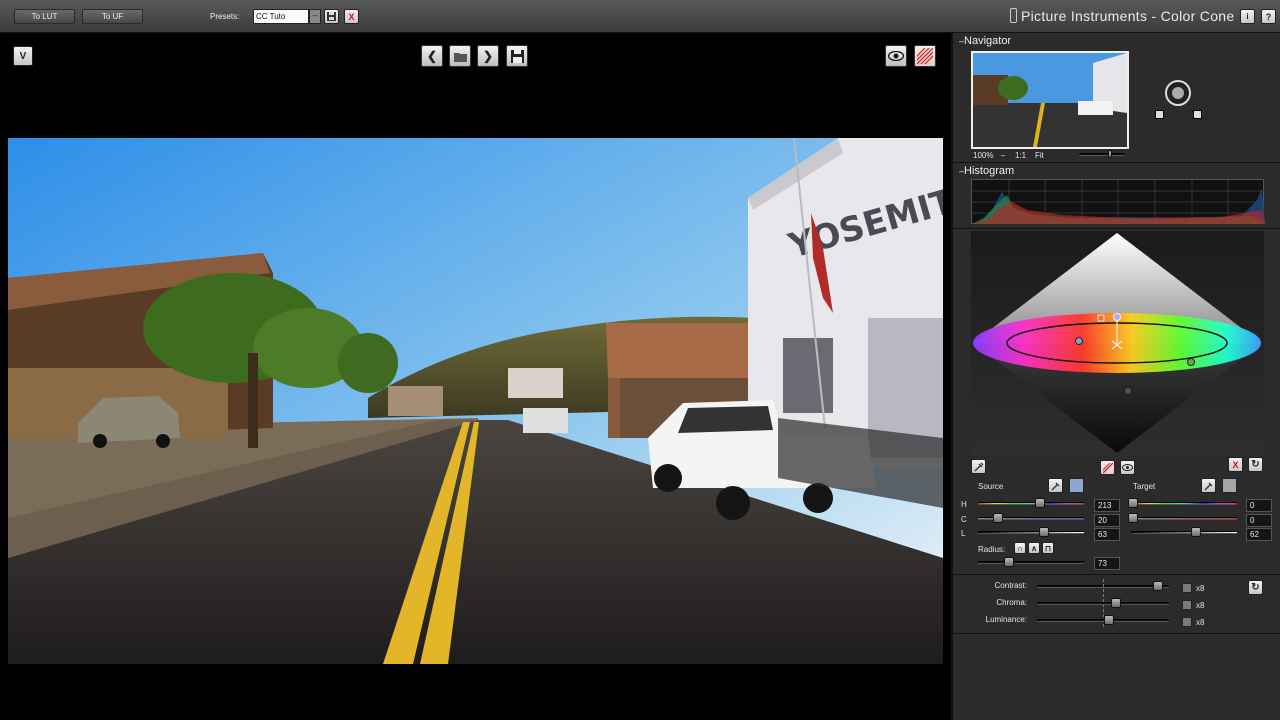 The width and height of the screenshot is (1280, 720). What do you see at coordinates (1010, 585) in the screenshot?
I see `contrast-label: Contrast:` at bounding box center [1010, 585].